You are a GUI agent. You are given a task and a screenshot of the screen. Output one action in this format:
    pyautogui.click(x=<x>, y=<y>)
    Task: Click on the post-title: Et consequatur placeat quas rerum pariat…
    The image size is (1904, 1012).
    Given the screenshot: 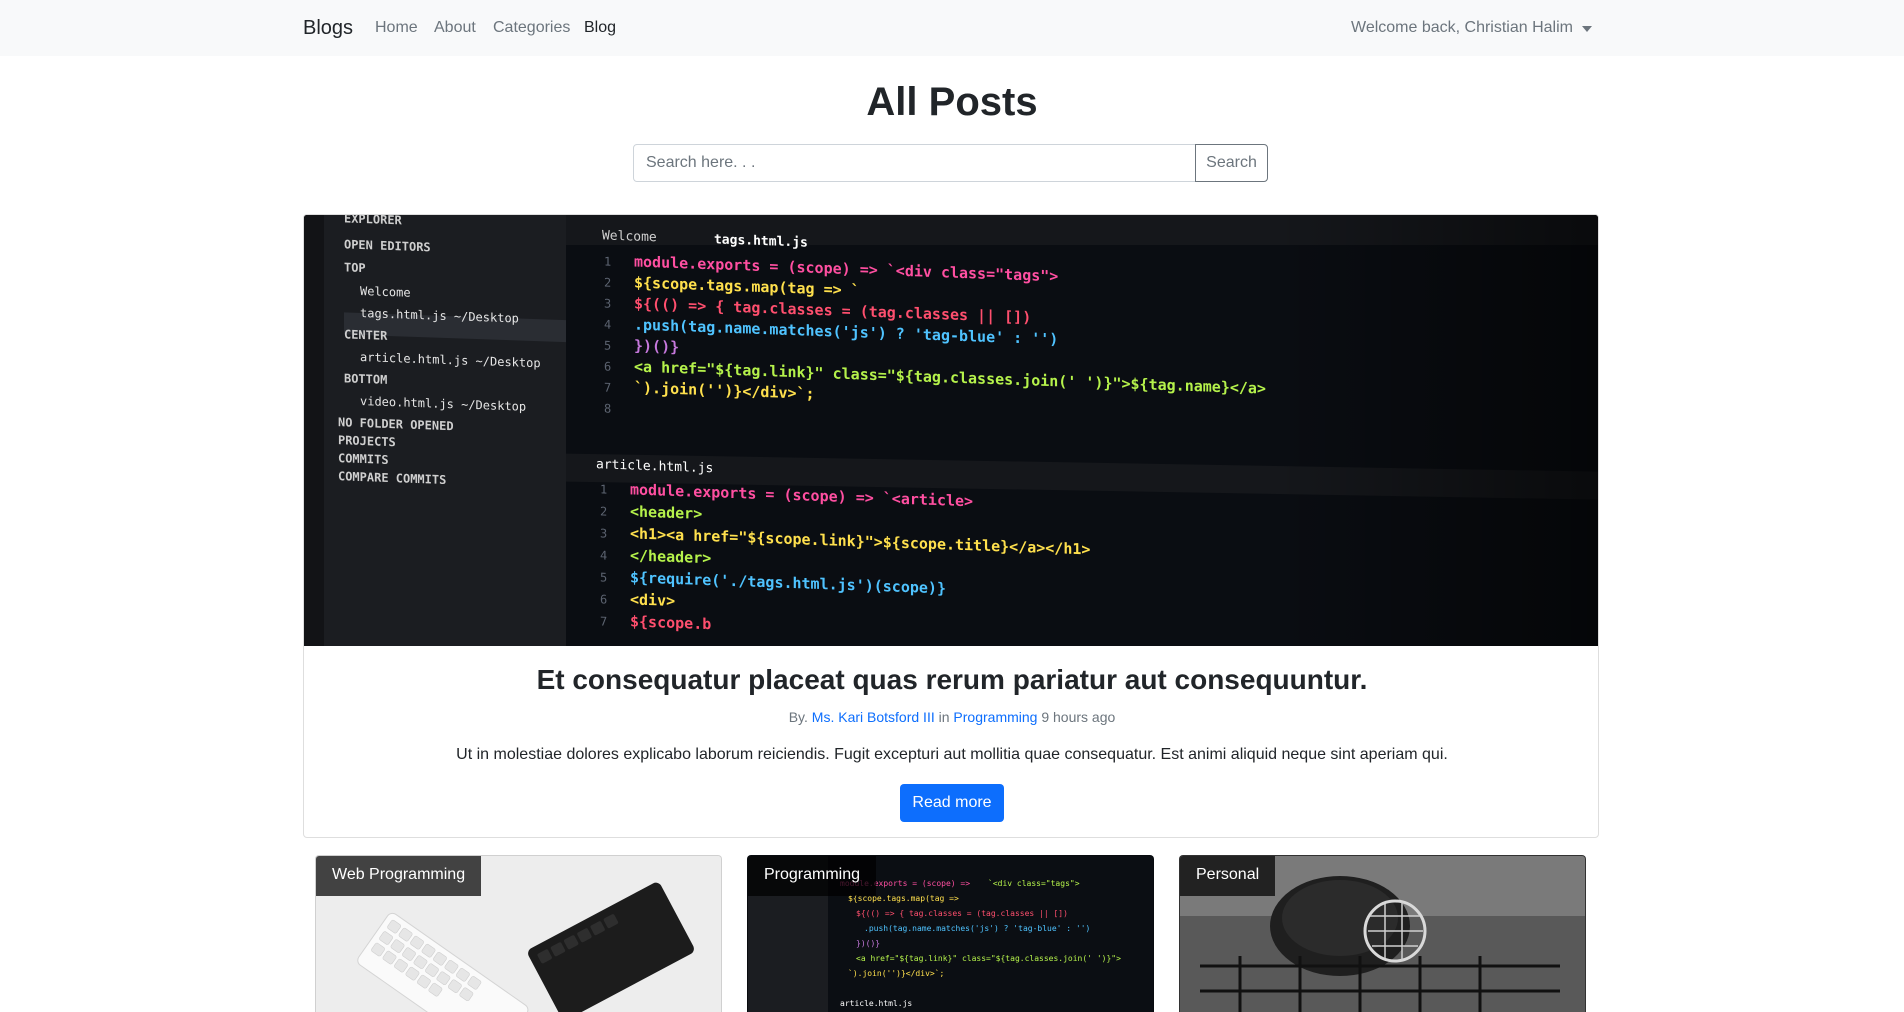 What is the action you would take?
    pyautogui.click(x=951, y=680)
    